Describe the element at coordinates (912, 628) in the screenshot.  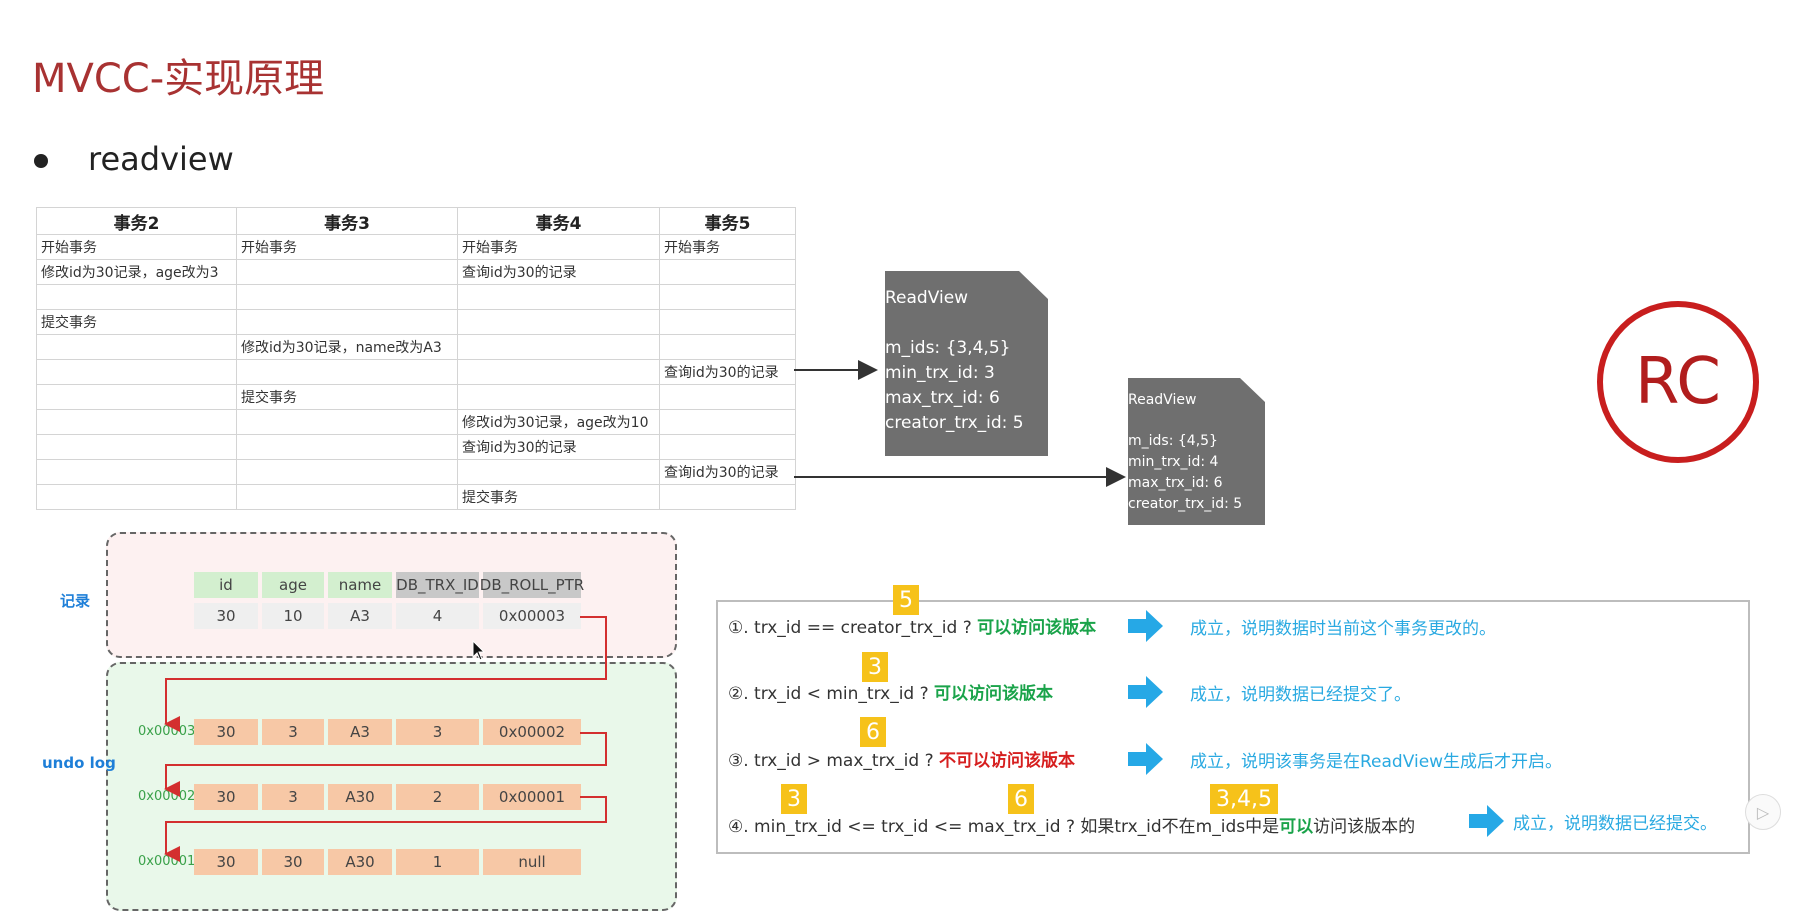
I see `condition-1: ①. trx_id == creator_trx_id ? 可以访问该版本` at that location.